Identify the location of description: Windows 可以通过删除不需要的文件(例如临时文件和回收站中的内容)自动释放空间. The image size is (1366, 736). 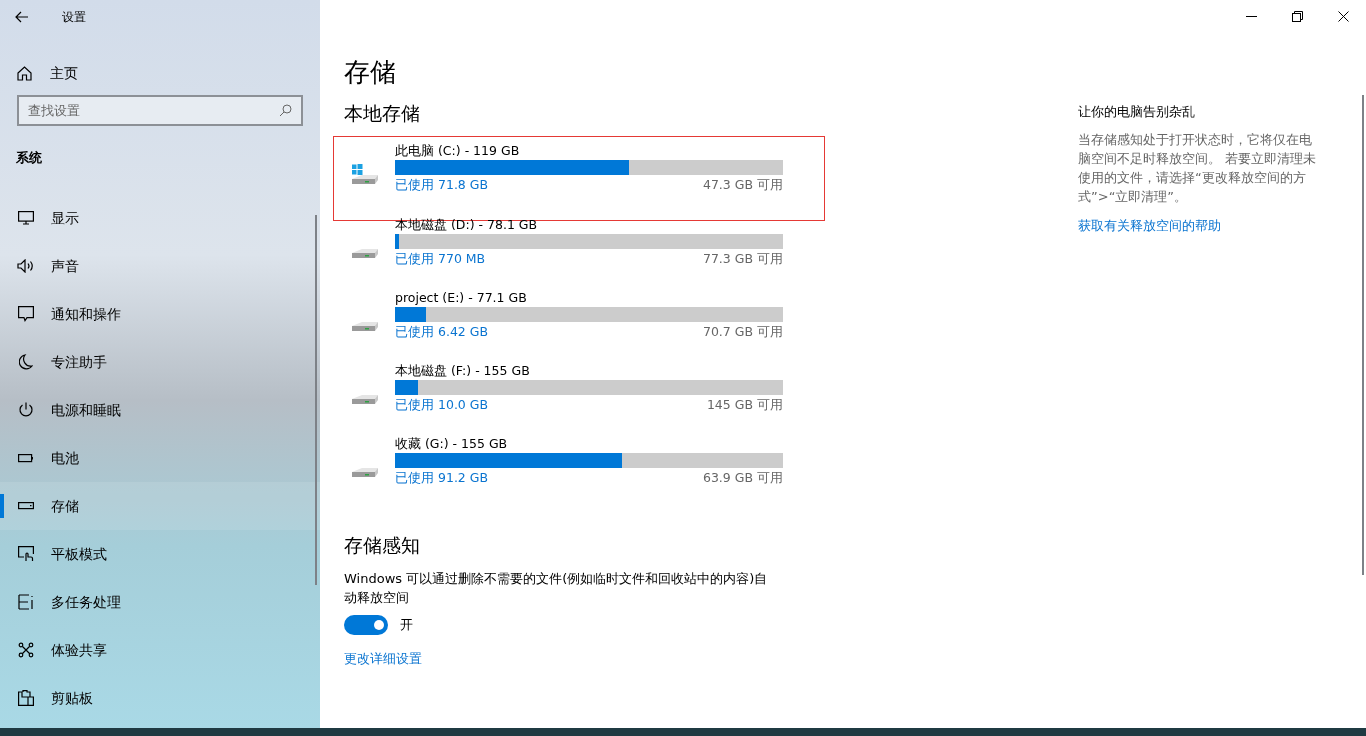
(556, 588).